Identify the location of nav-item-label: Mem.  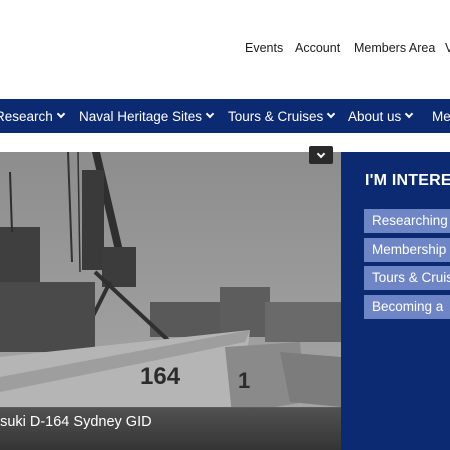
(441, 116).